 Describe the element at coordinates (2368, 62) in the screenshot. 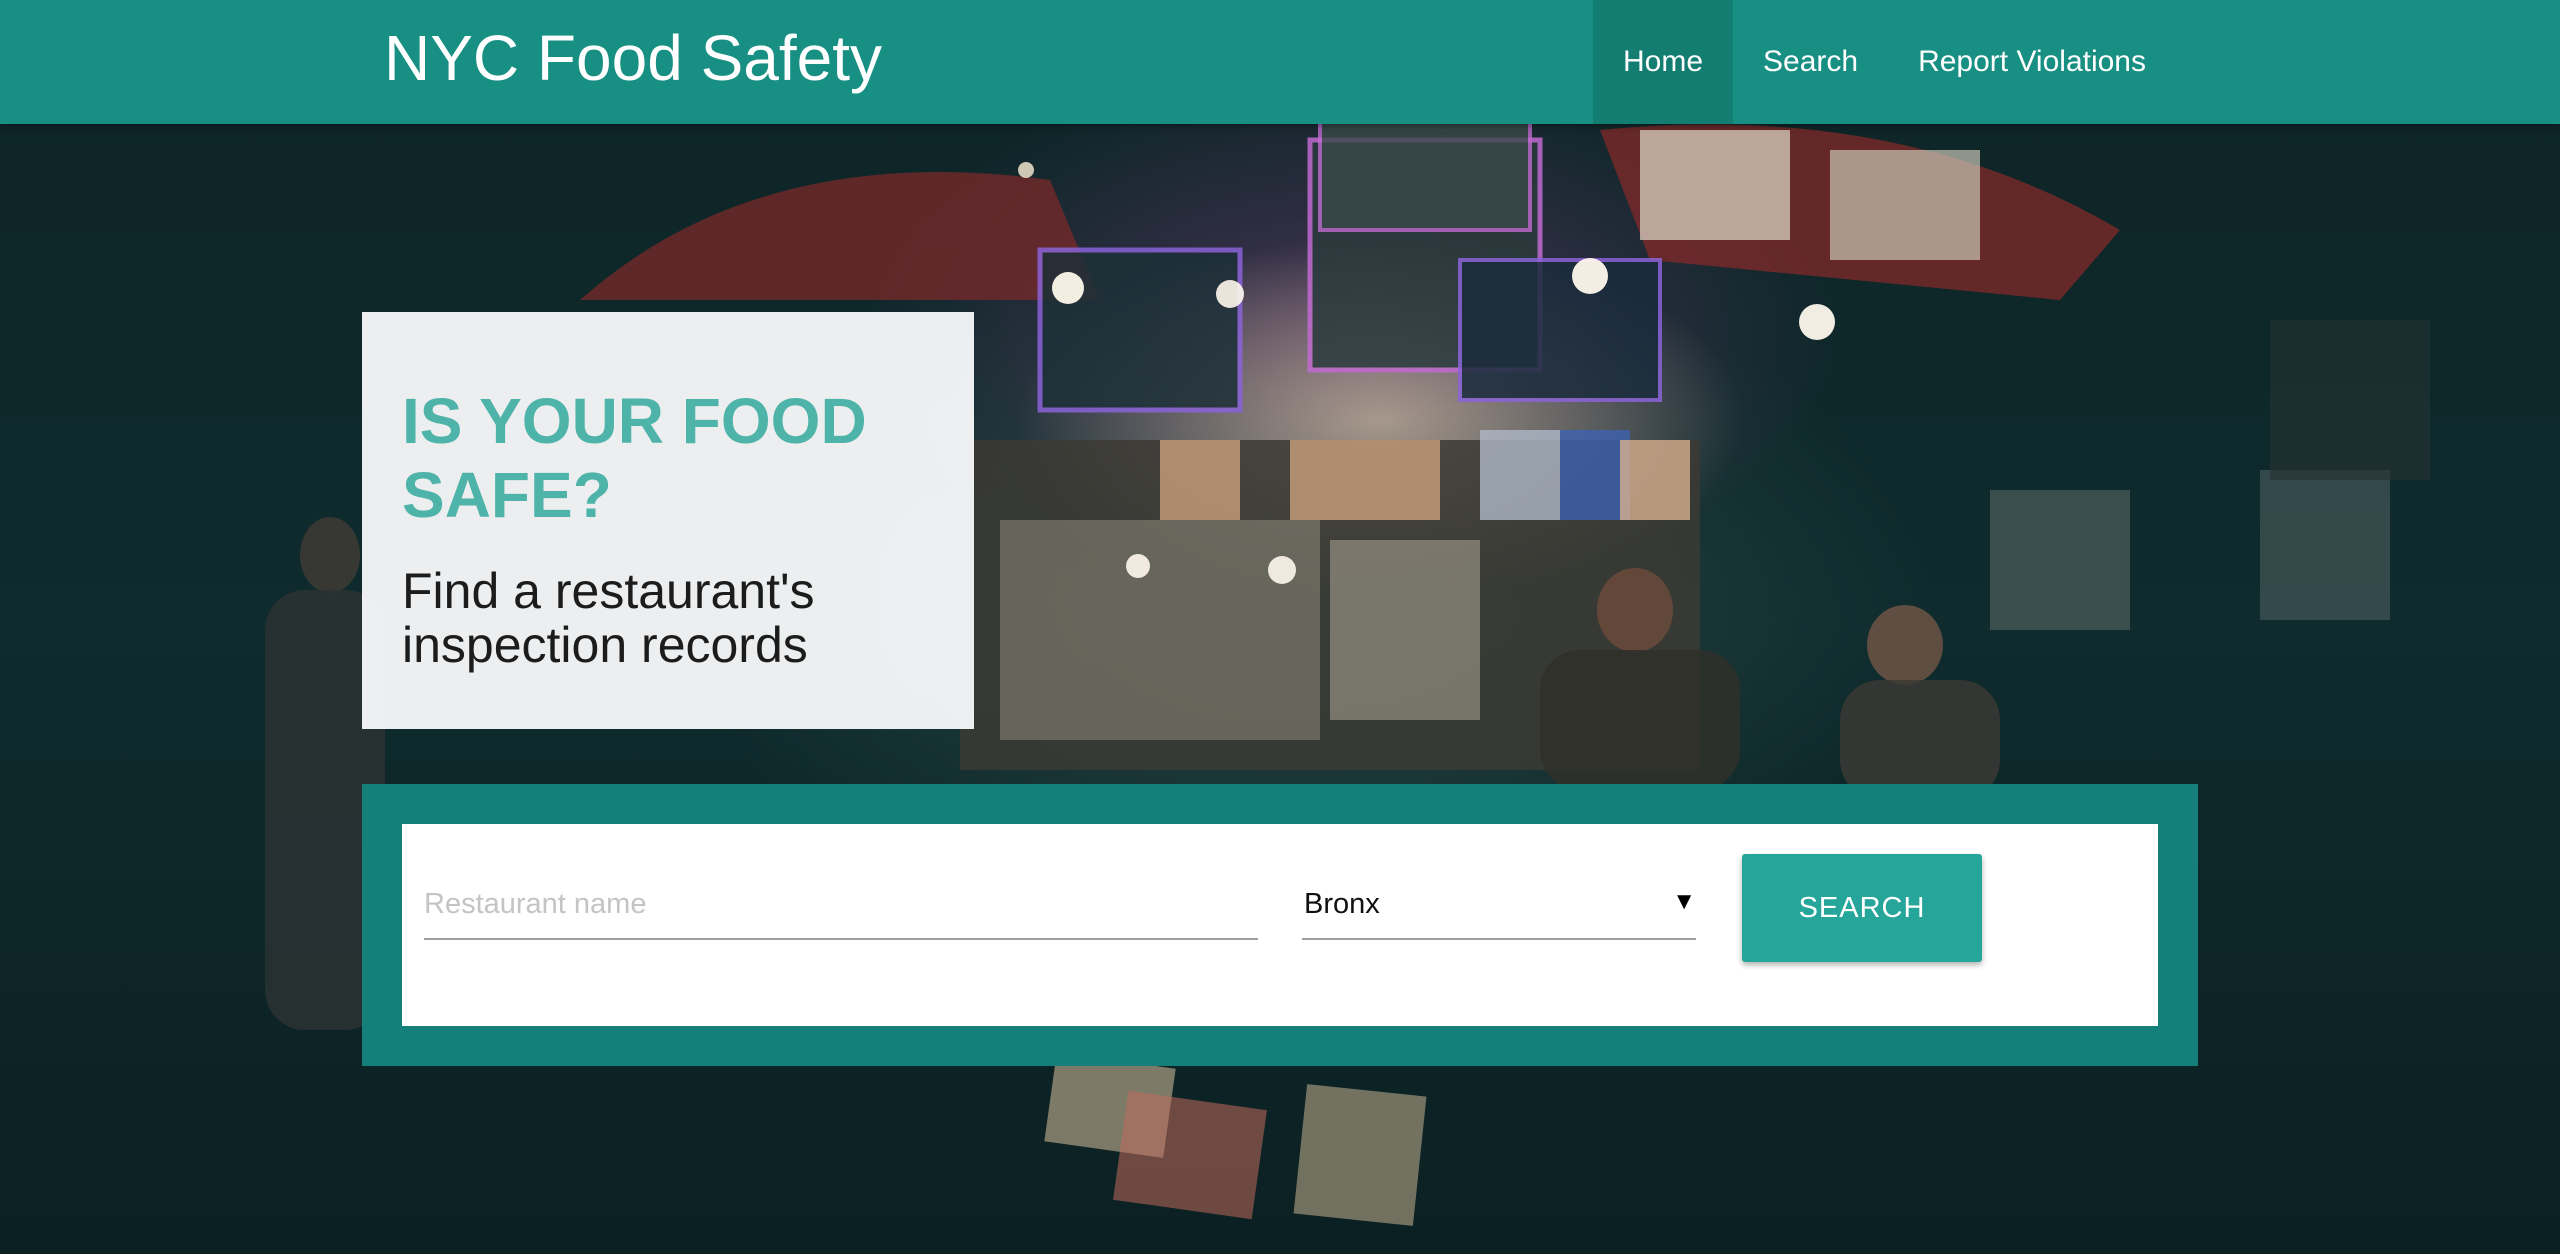

I see `nav-right-gutter` at that location.